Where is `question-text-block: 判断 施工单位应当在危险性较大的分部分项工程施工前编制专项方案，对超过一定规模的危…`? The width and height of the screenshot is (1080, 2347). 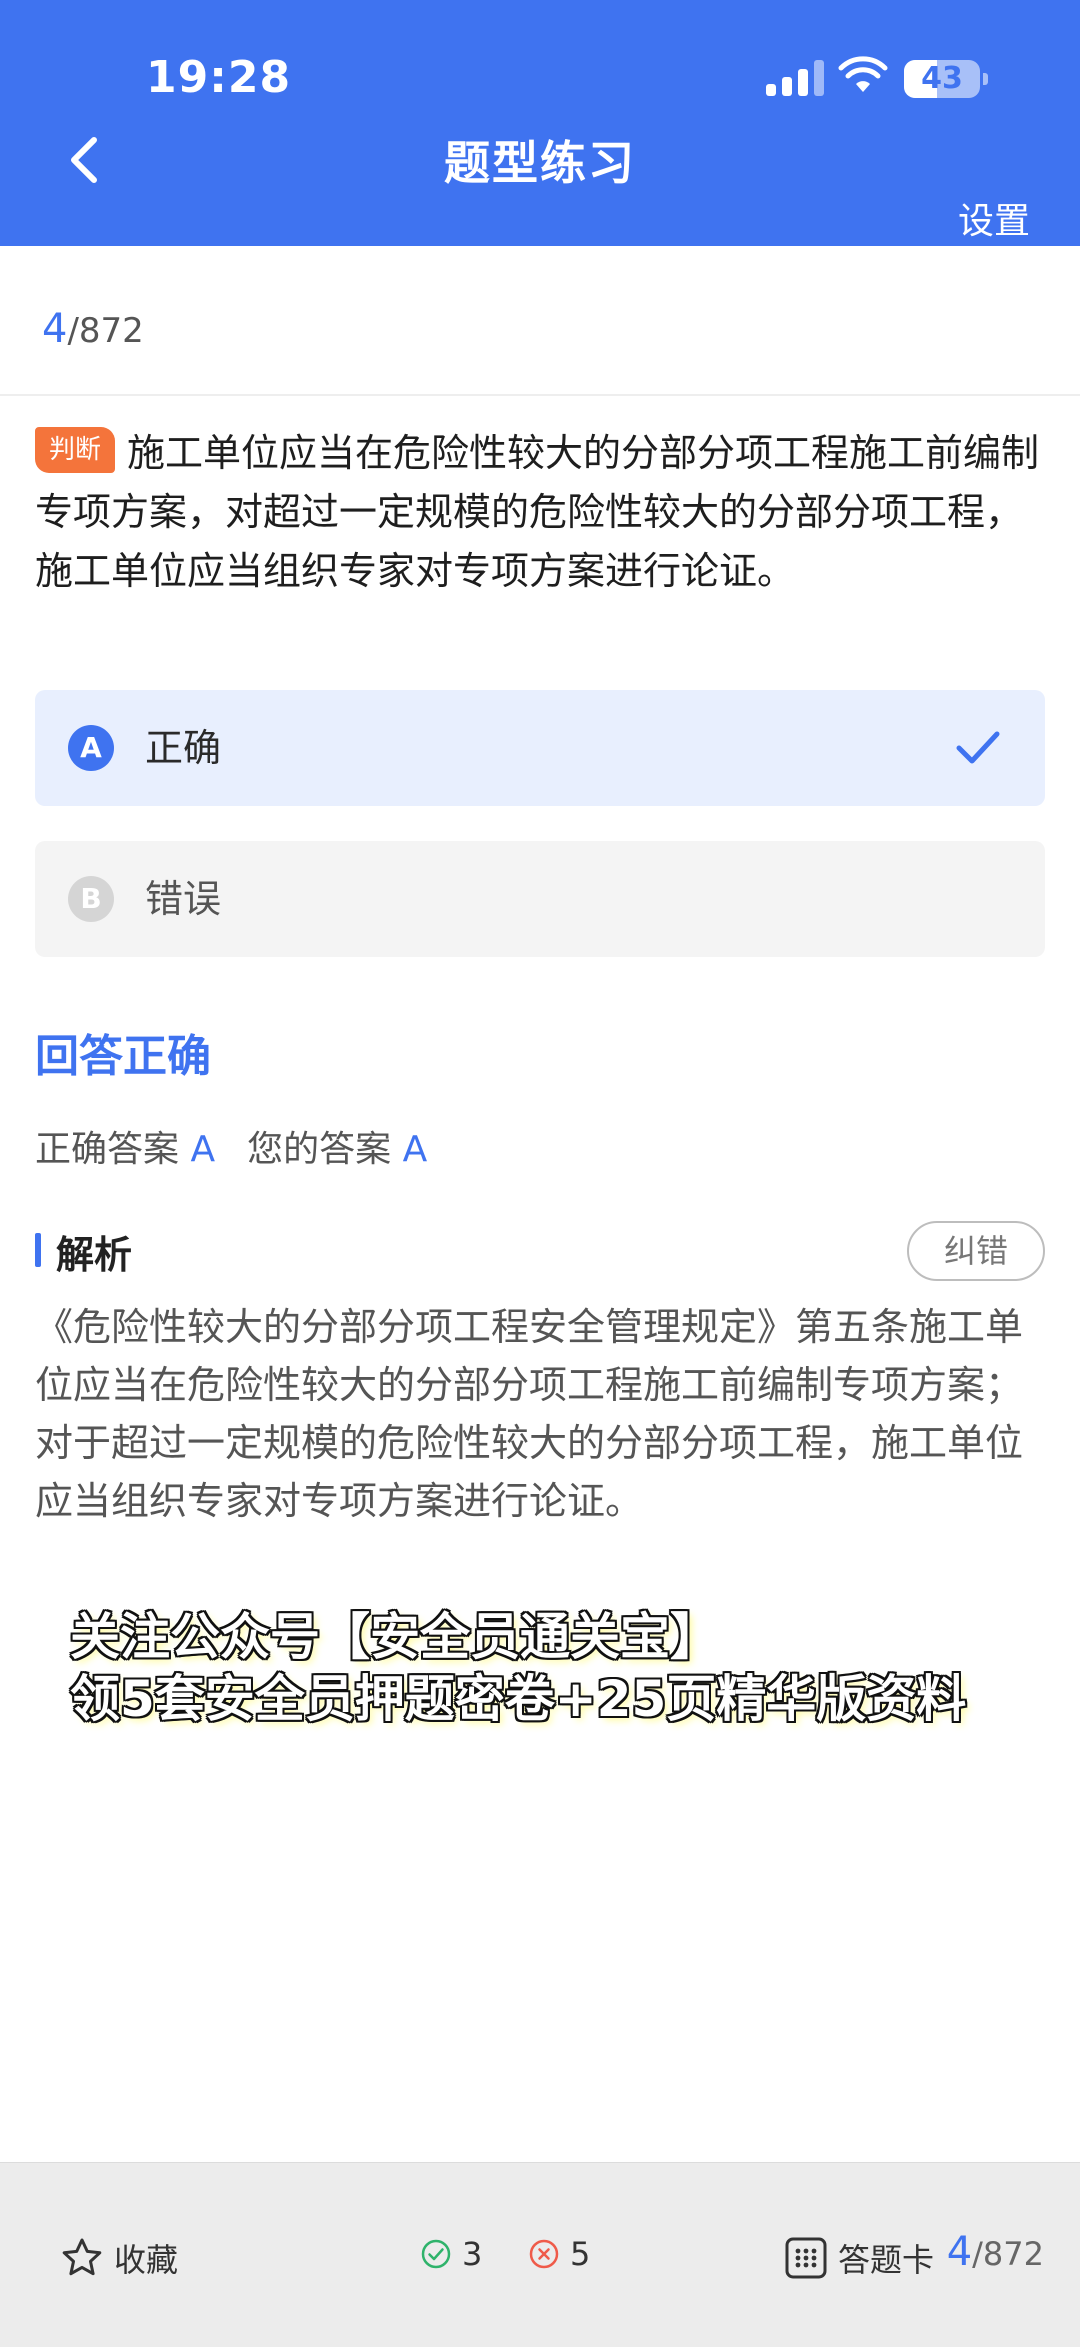
question-text-block: 判断 施工单位应当在危险性较大的分部分项工程施工前编制专项方案，对超过一定规模的危… is located at coordinates (540, 512).